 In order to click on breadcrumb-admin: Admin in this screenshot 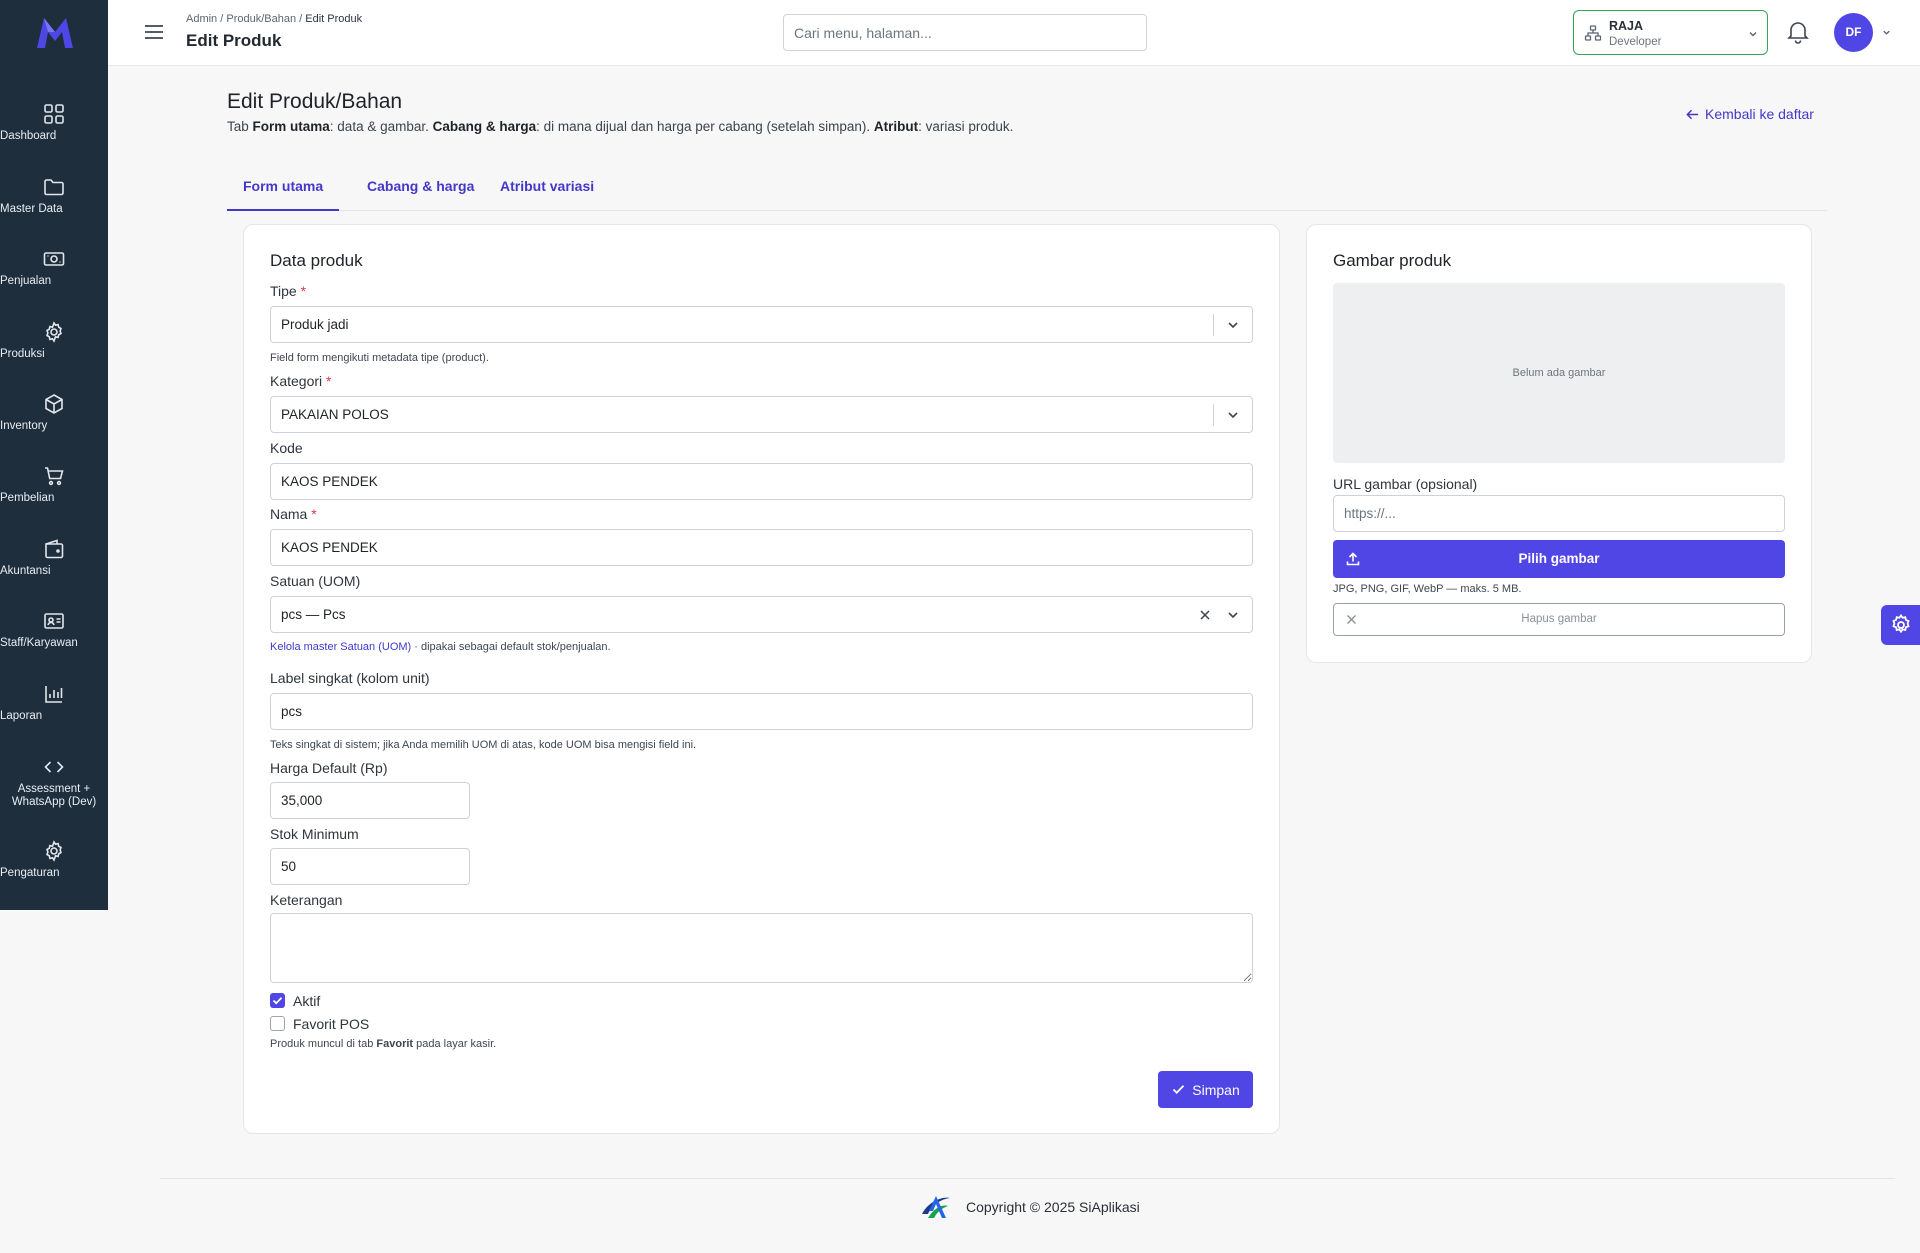, I will do `click(201, 19)`.